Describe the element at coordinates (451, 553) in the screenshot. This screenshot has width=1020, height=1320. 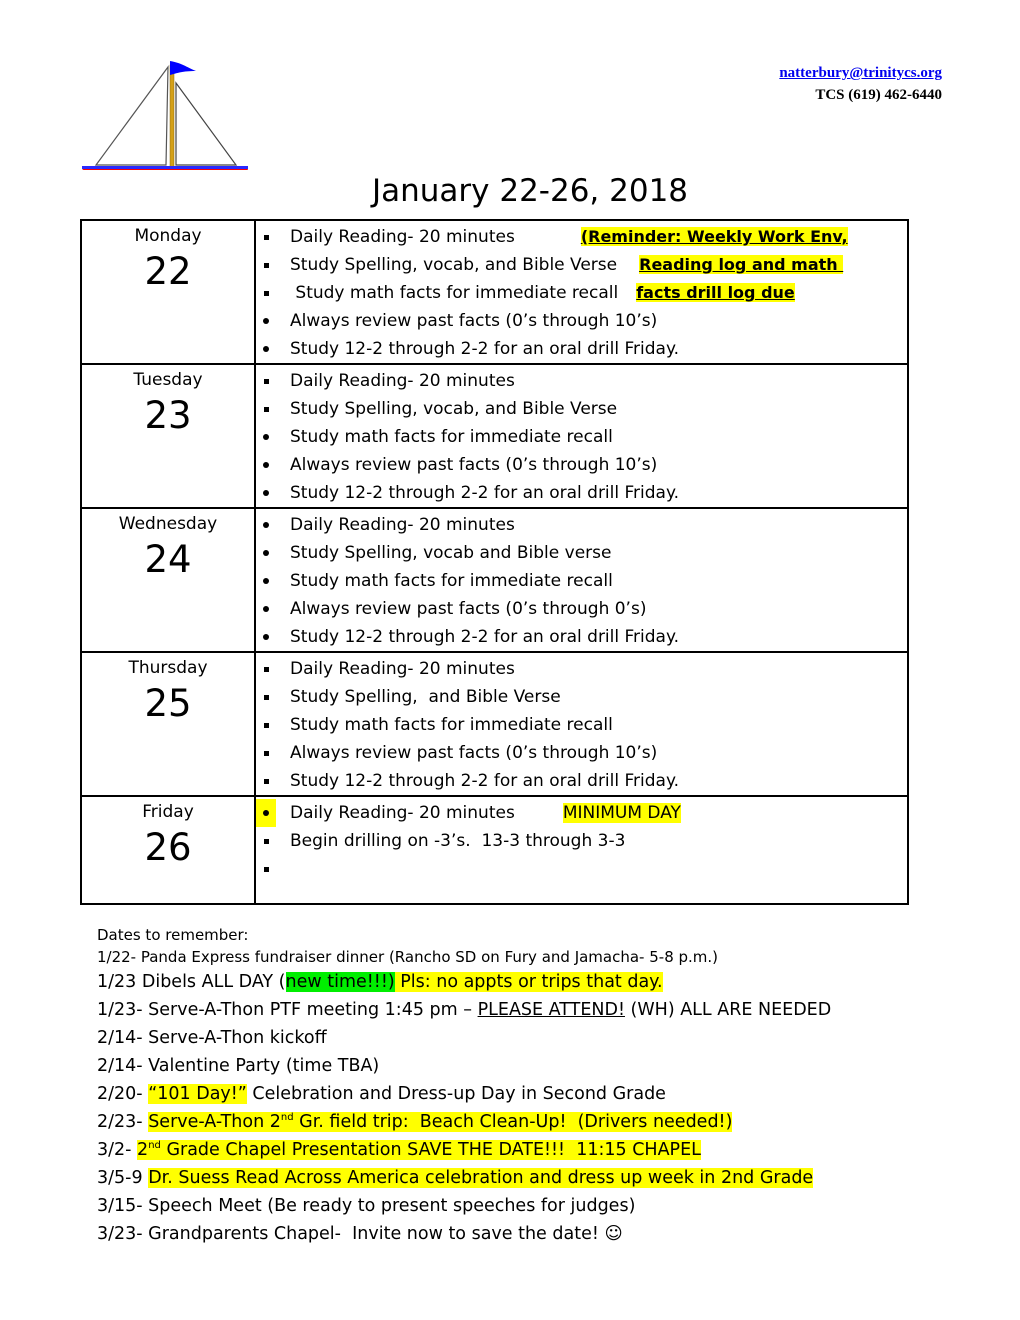
I see `task-text: Study Spelling, vocab and Bible verse` at that location.